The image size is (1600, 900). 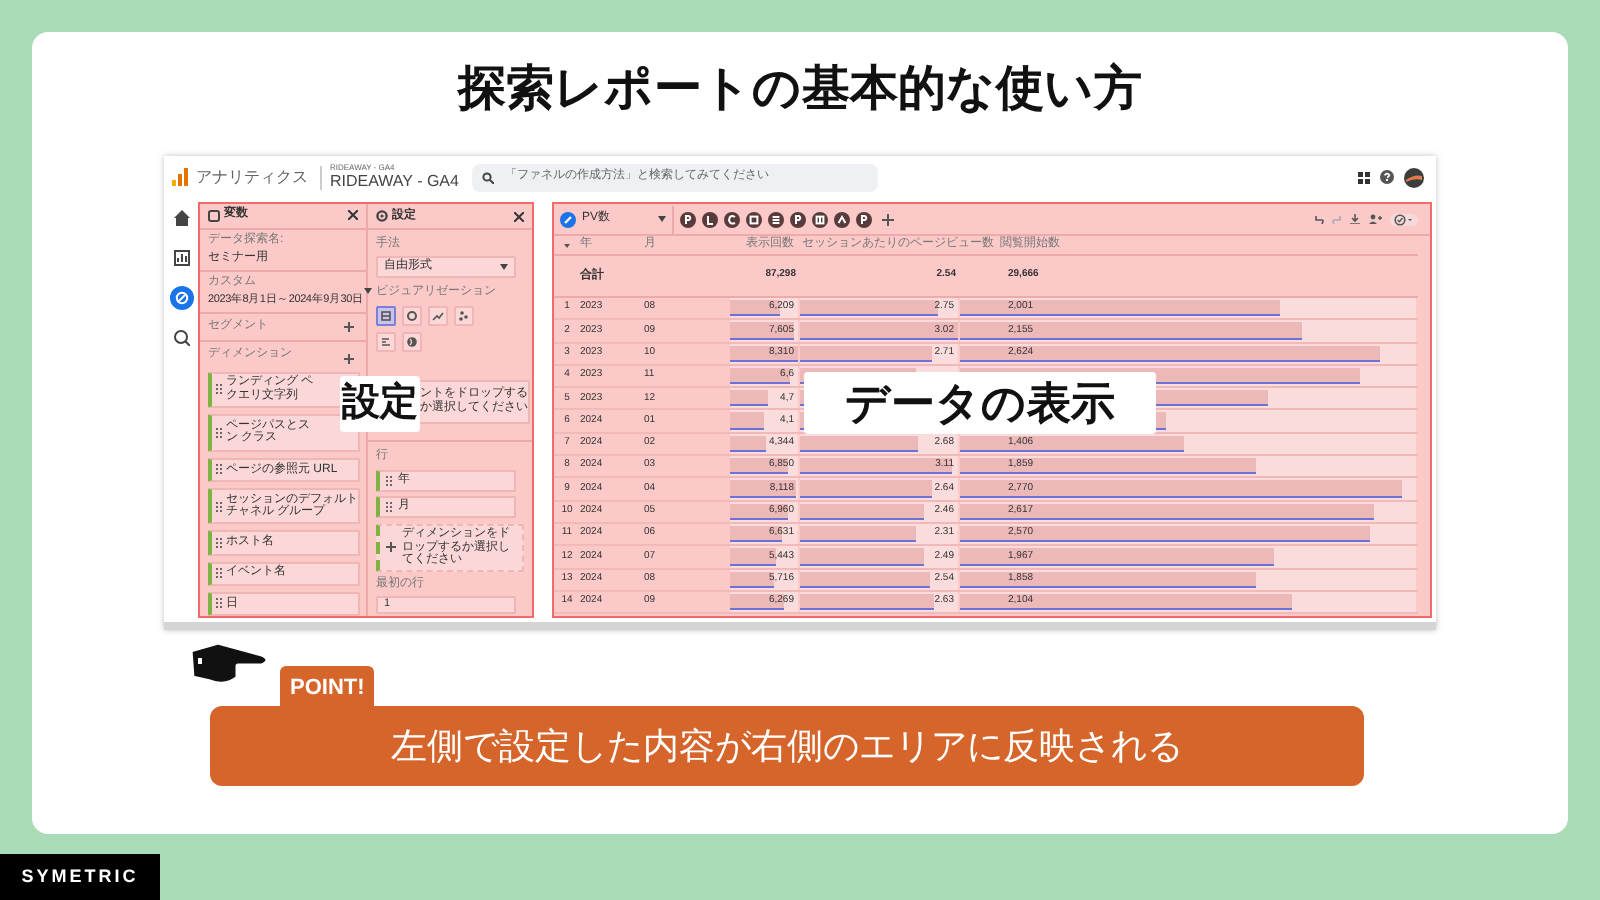 I want to click on point-banner: 左側で設定した内容が右側のエリアに反映される, so click(x=787, y=746).